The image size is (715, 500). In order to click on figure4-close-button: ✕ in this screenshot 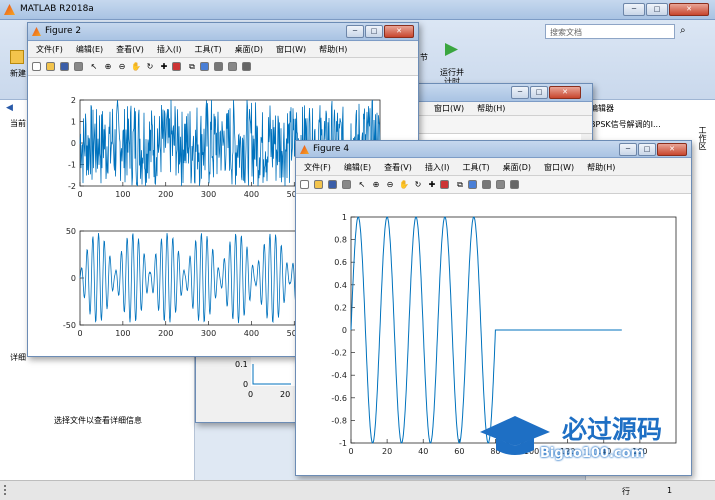, I will do `click(672, 149)`.